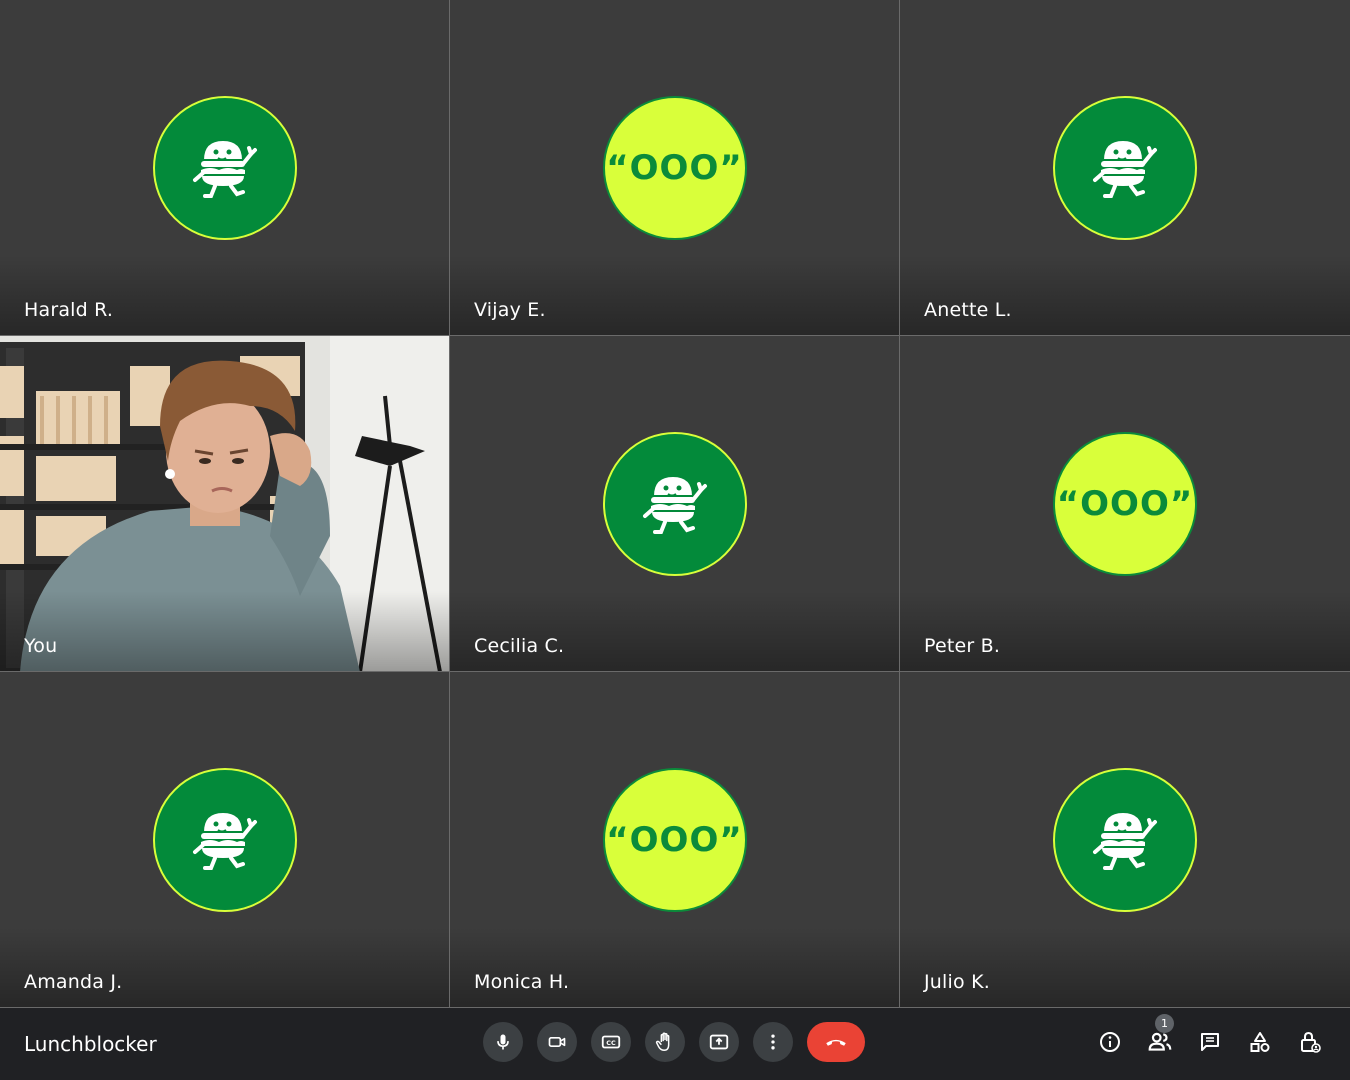 This screenshot has width=1350, height=1080. I want to click on microphone-icon, so click(503, 1042).